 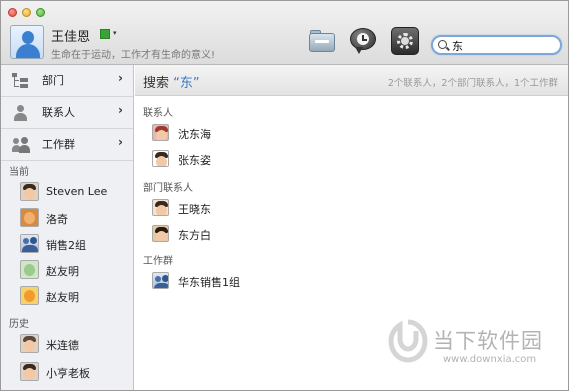 What do you see at coordinates (351, 207) in the screenshot?
I see `dept-contact-result: 王晓东` at bounding box center [351, 207].